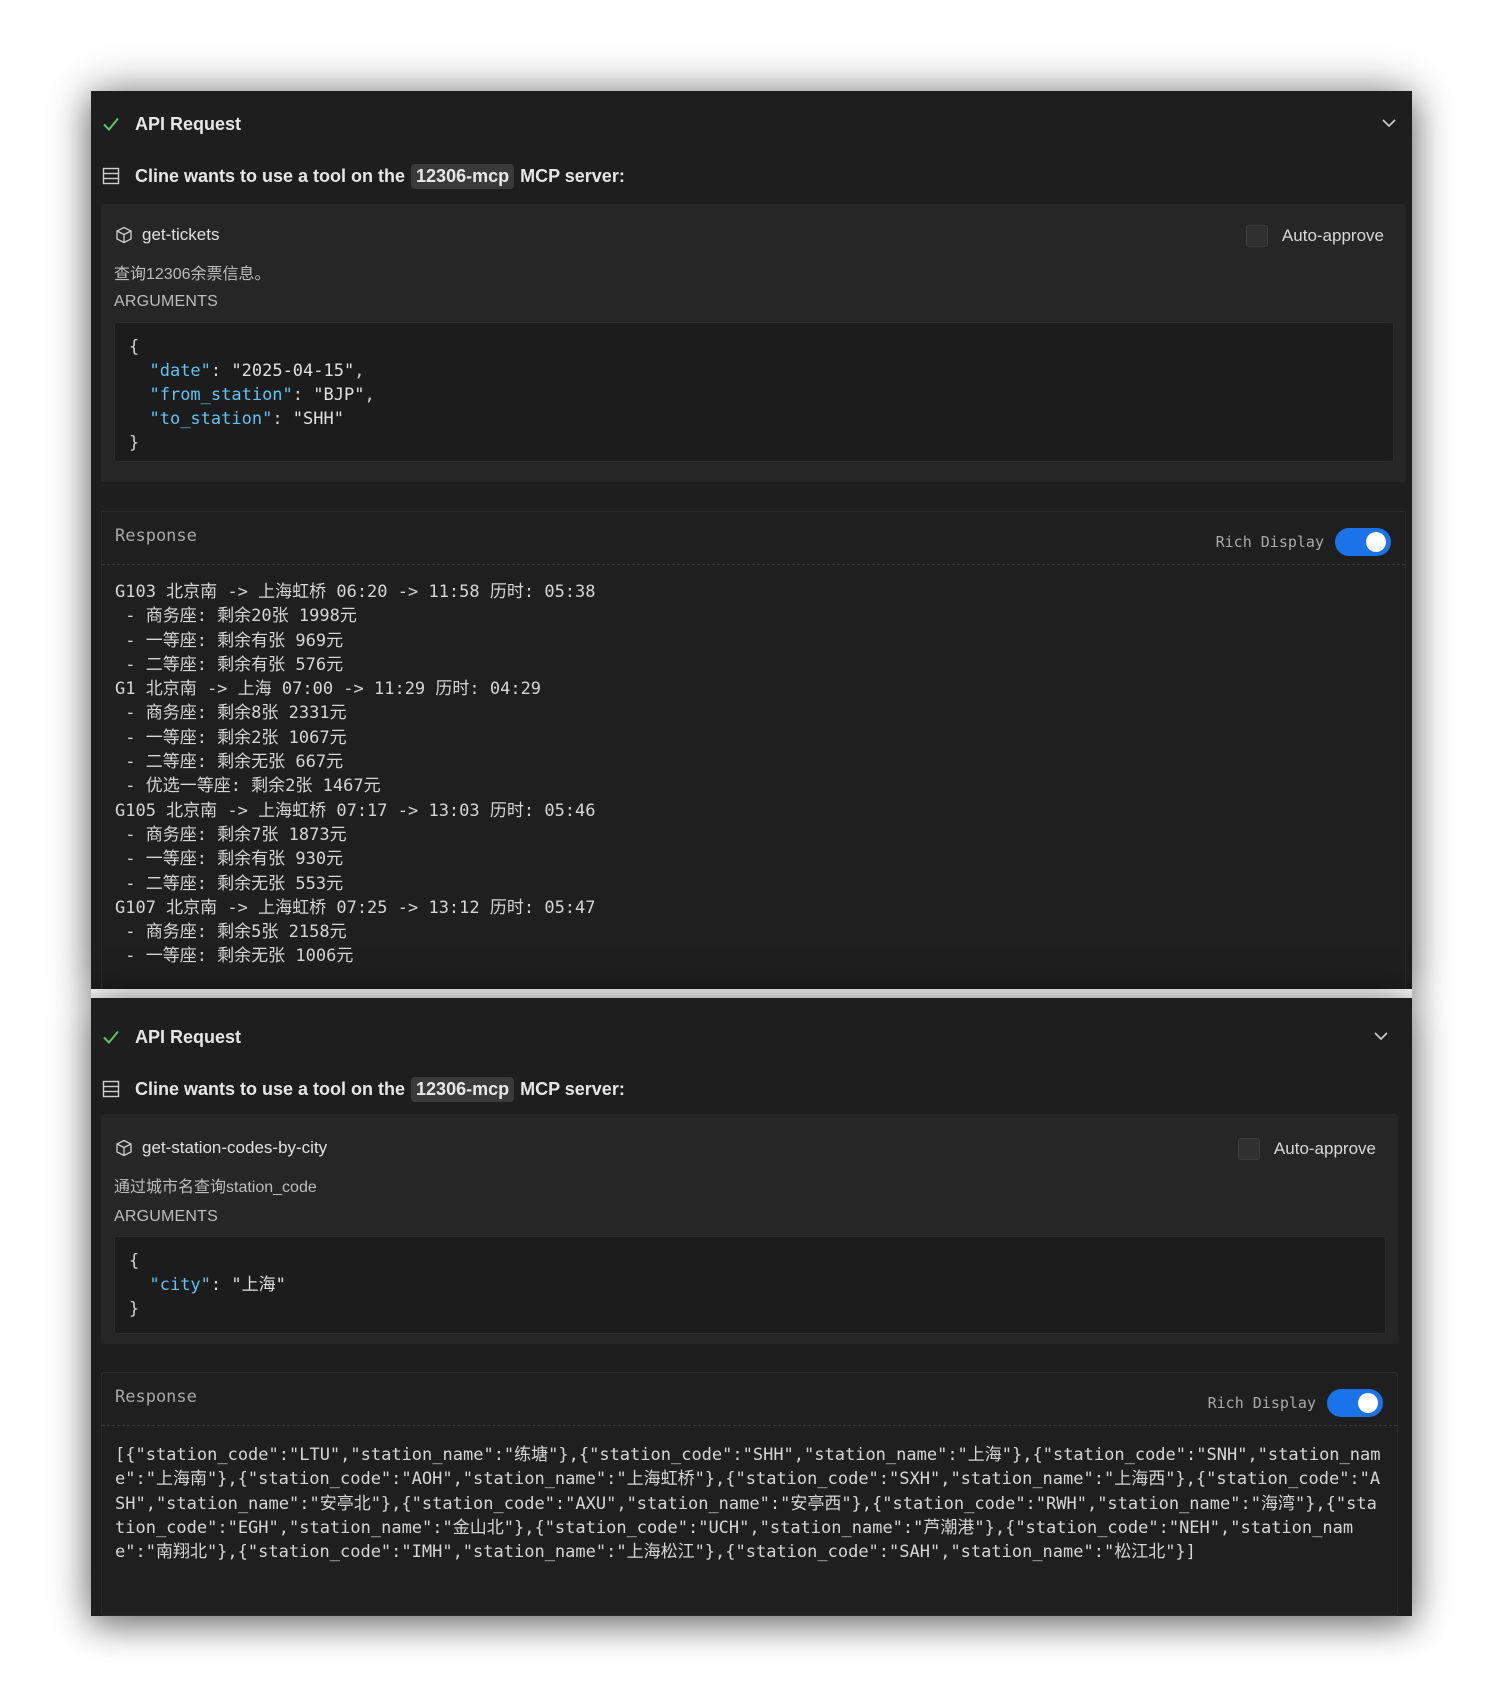 Image resolution: width=1501 pixels, height=1707 pixels. I want to click on response-line: - 商务座: 剩余20张 1998元, so click(236, 616).